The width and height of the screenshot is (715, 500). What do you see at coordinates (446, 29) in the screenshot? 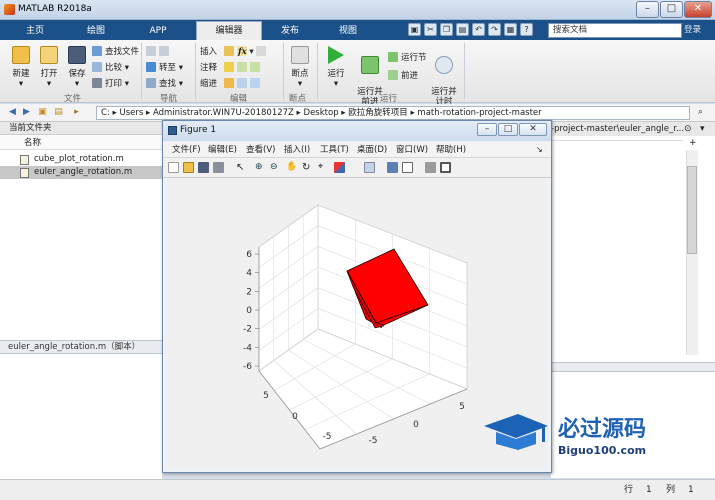
I see `copy-icon: ❐` at bounding box center [446, 29].